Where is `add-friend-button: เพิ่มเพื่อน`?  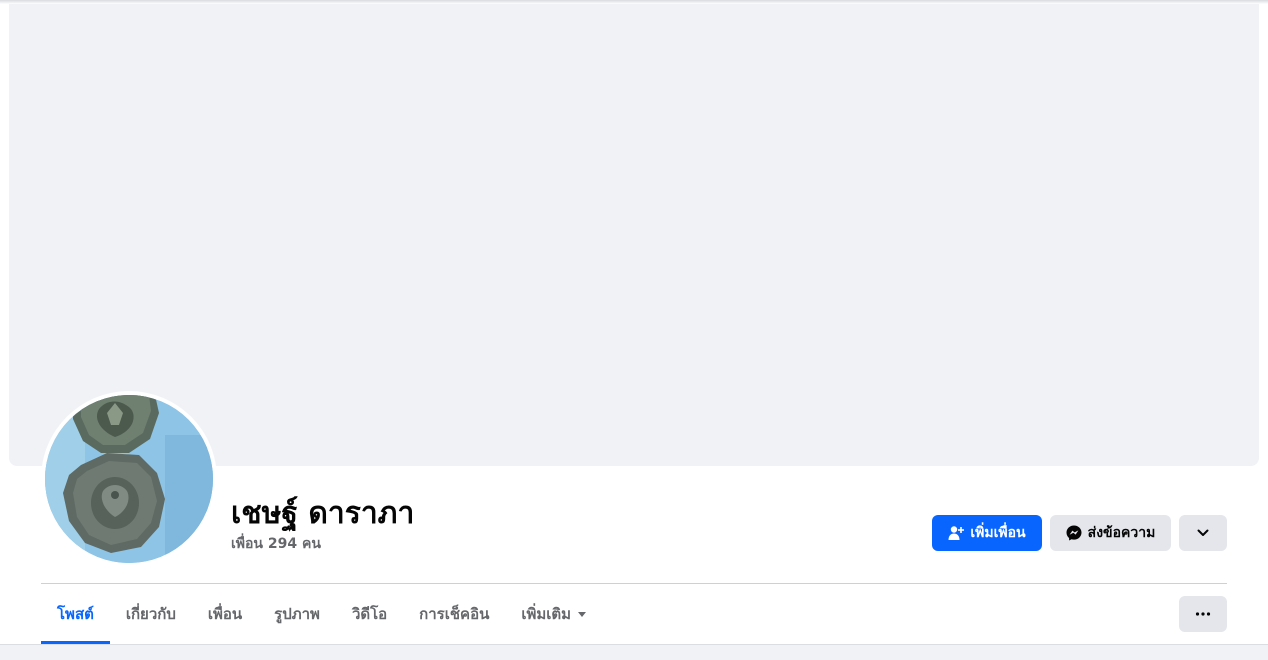 add-friend-button: เพิ่มเพื่อน is located at coordinates (987, 533).